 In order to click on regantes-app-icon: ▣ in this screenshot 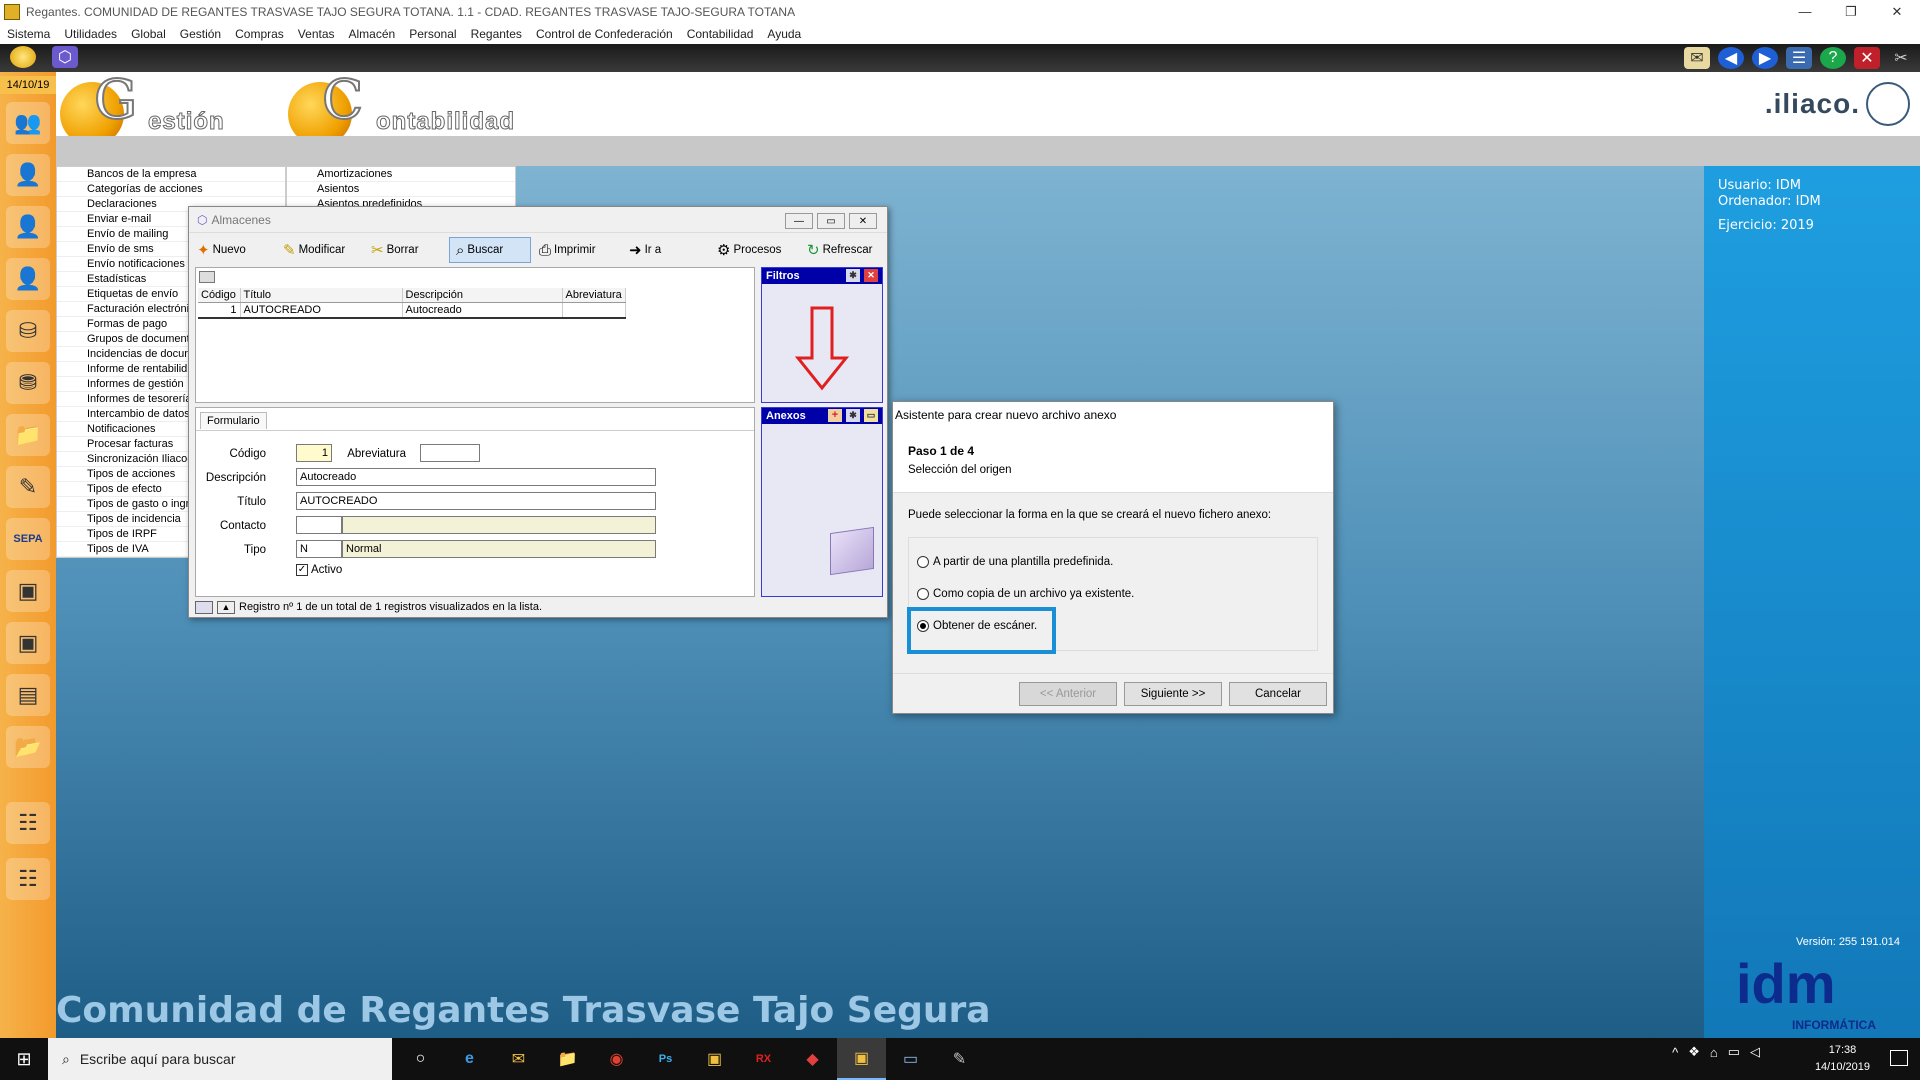, I will do `click(861, 1059)`.